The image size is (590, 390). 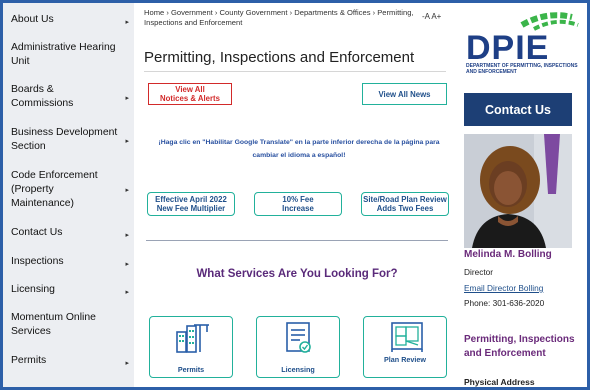 I want to click on fee-increase-button: 10% Fee Increase, so click(x=298, y=204).